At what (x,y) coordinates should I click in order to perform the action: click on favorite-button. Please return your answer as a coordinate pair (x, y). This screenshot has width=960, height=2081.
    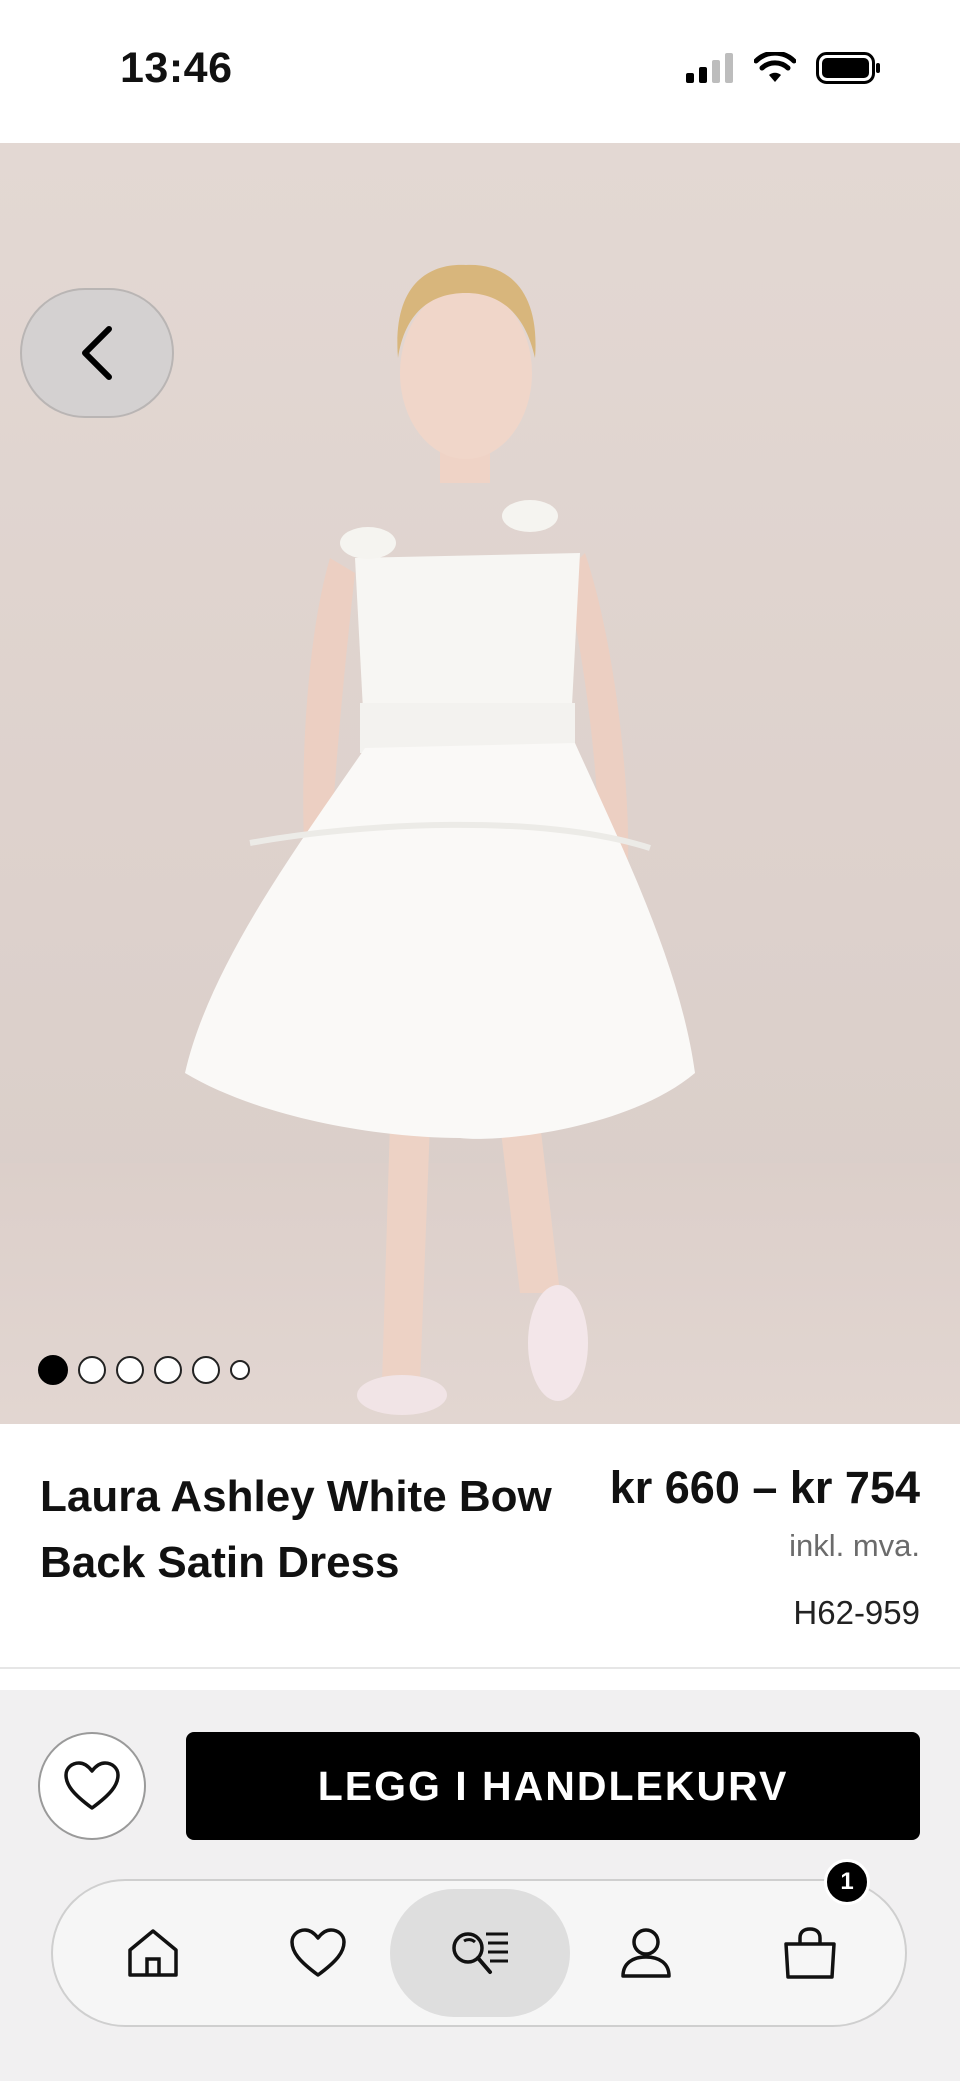
    Looking at the image, I should click on (92, 1786).